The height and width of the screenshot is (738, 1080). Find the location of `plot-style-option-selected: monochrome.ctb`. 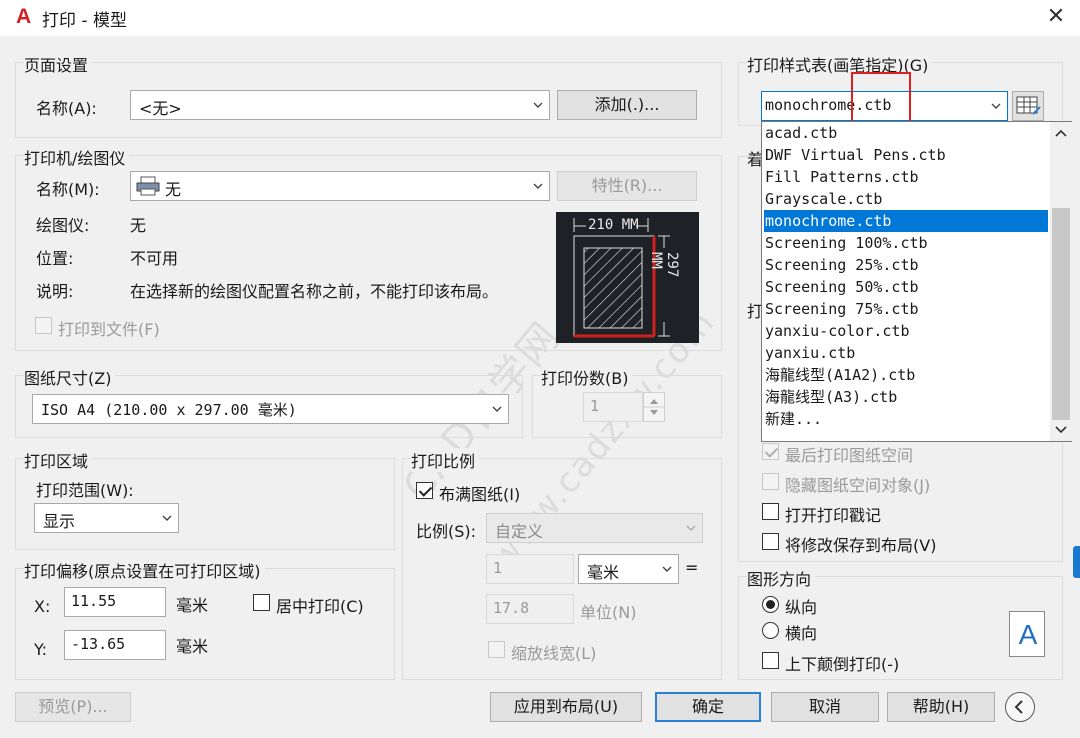

plot-style-option-selected: monochrome.ctb is located at coordinates (906, 221).